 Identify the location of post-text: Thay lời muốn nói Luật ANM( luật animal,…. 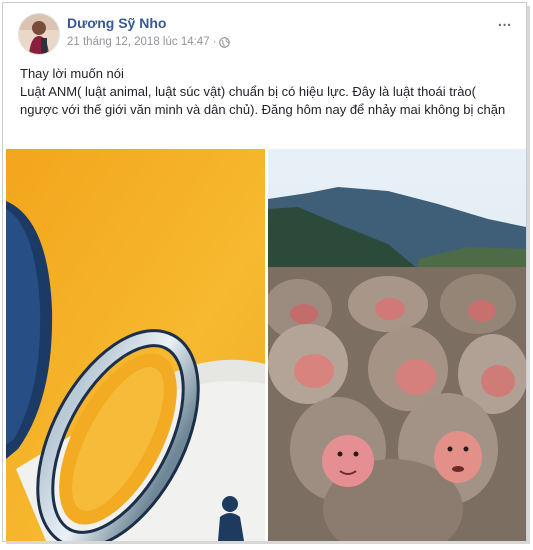
(267, 92).